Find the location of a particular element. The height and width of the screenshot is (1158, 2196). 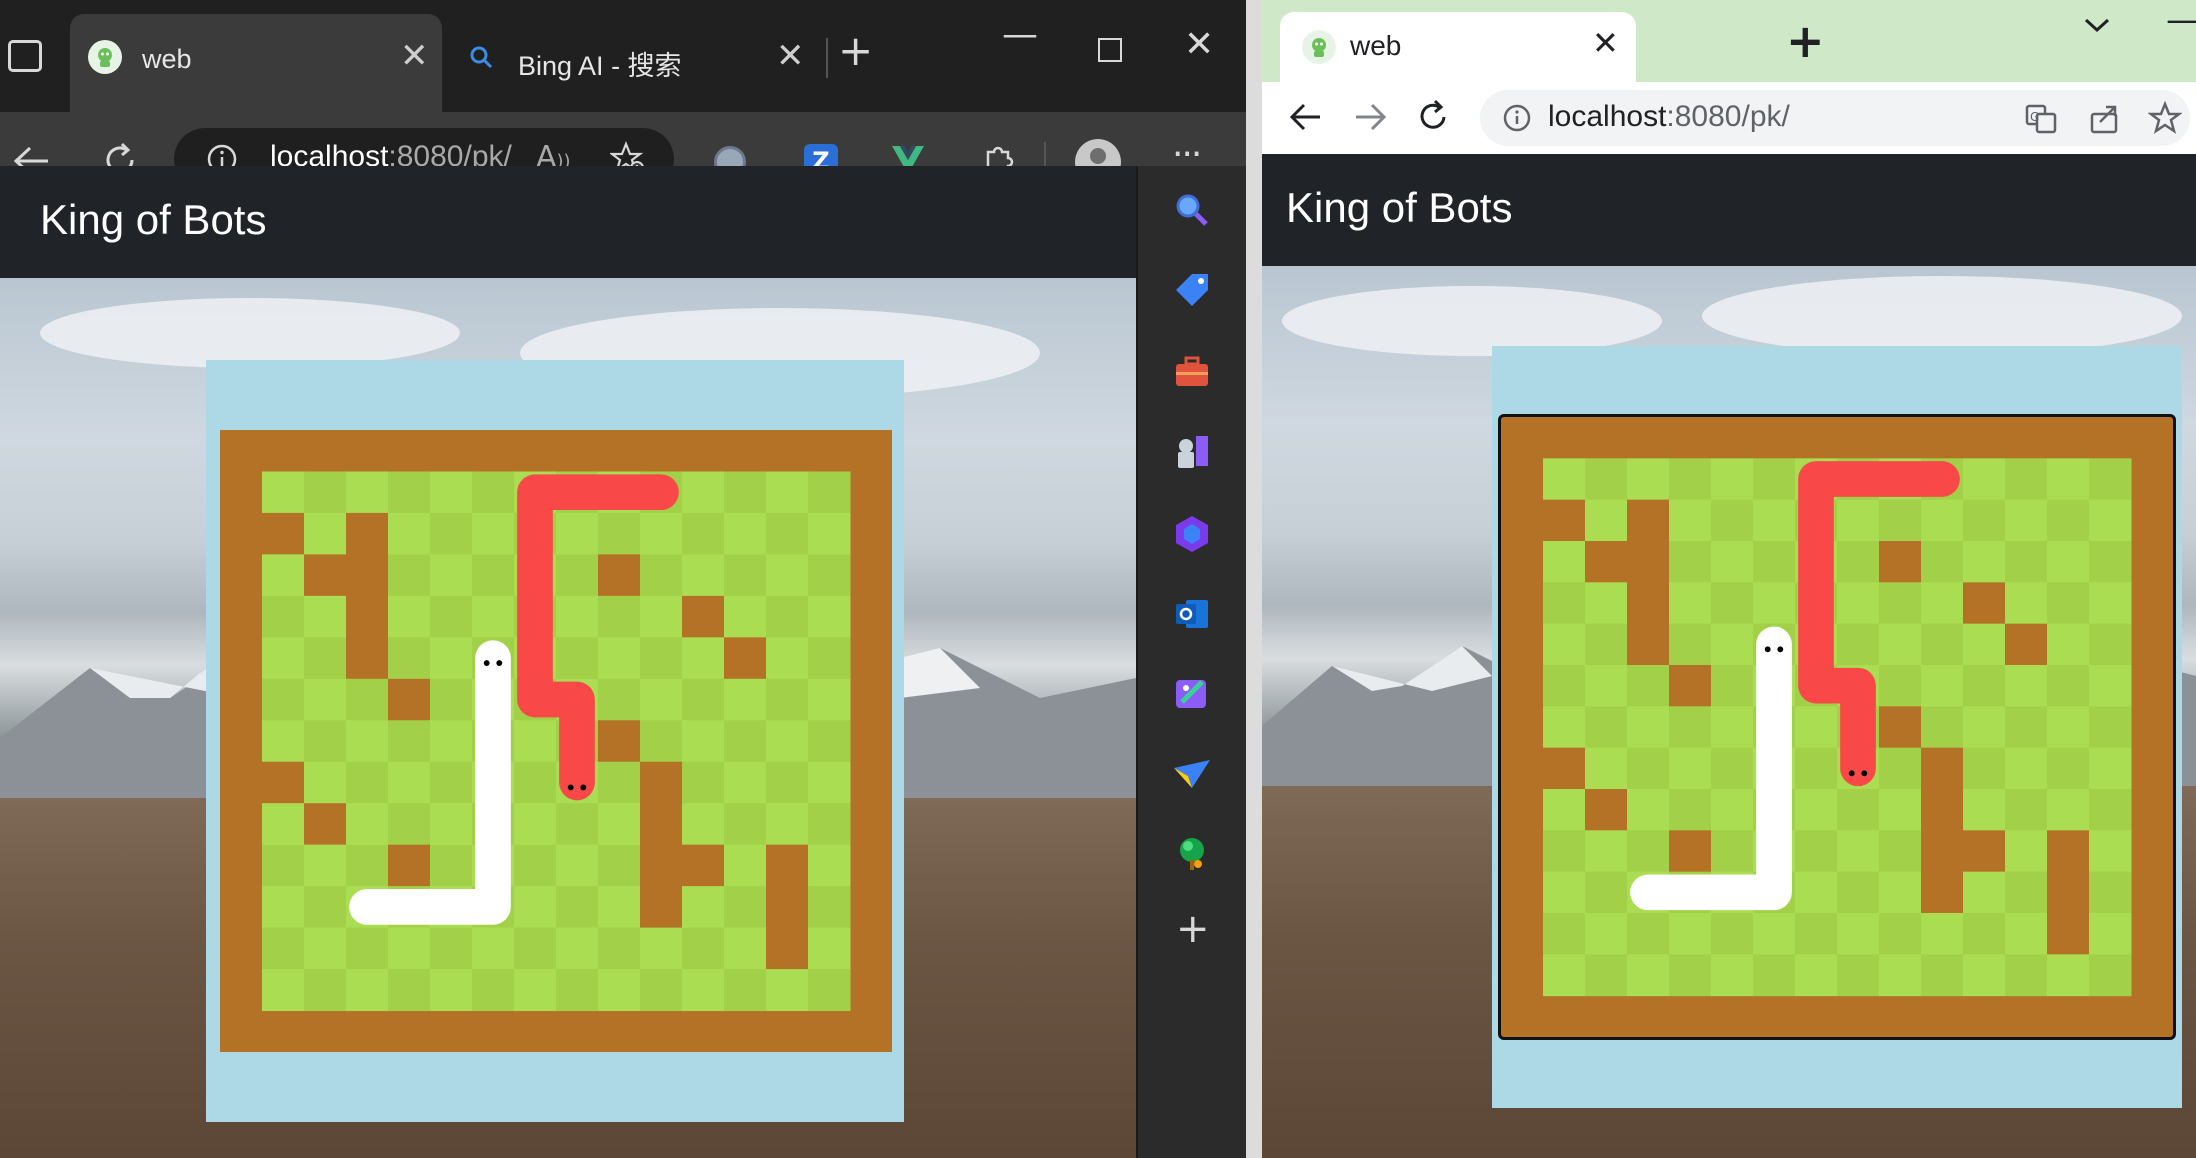

forward-arrow-icon is located at coordinates (1370, 117).